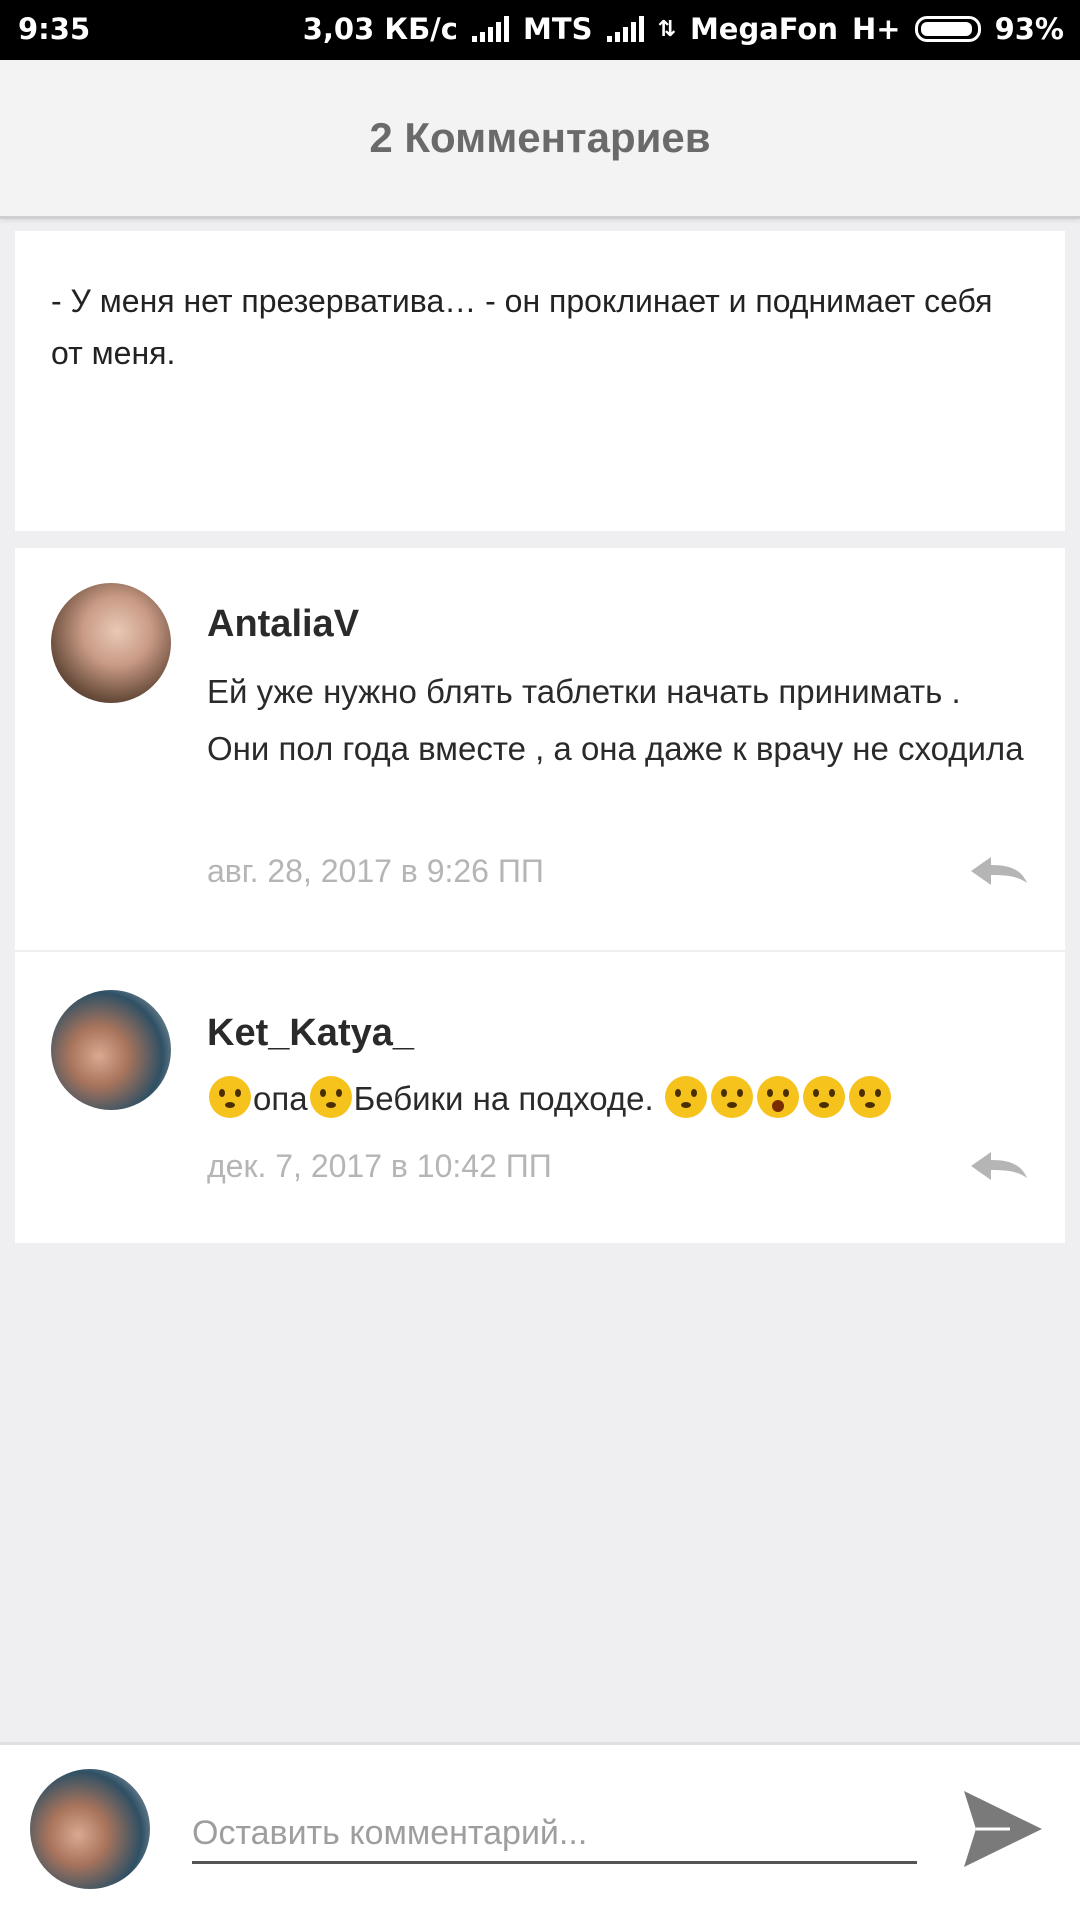 This screenshot has height=1923, width=1080. I want to click on send-icon, so click(1003, 1829).